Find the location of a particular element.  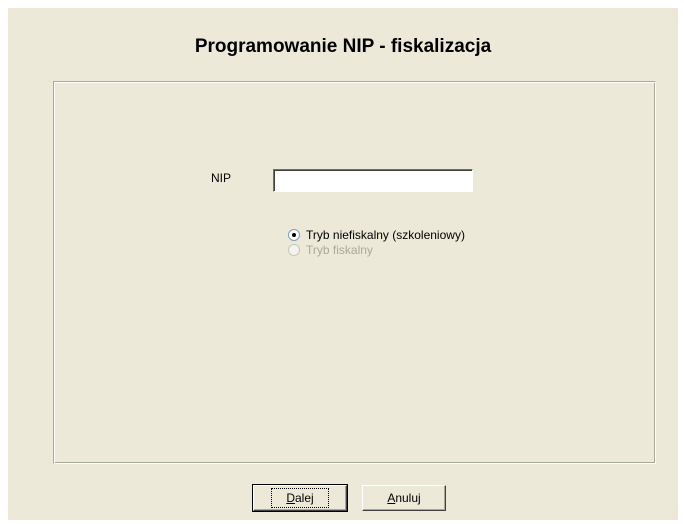

cancel-button-mnemonic: A is located at coordinates (391, 498).